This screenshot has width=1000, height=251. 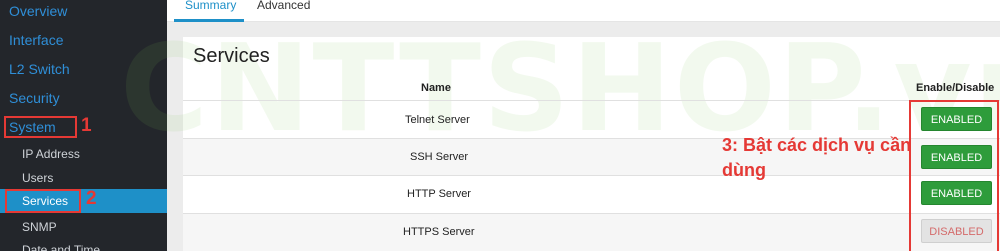 What do you see at coordinates (231, 56) in the screenshot?
I see `page-title: Services` at bounding box center [231, 56].